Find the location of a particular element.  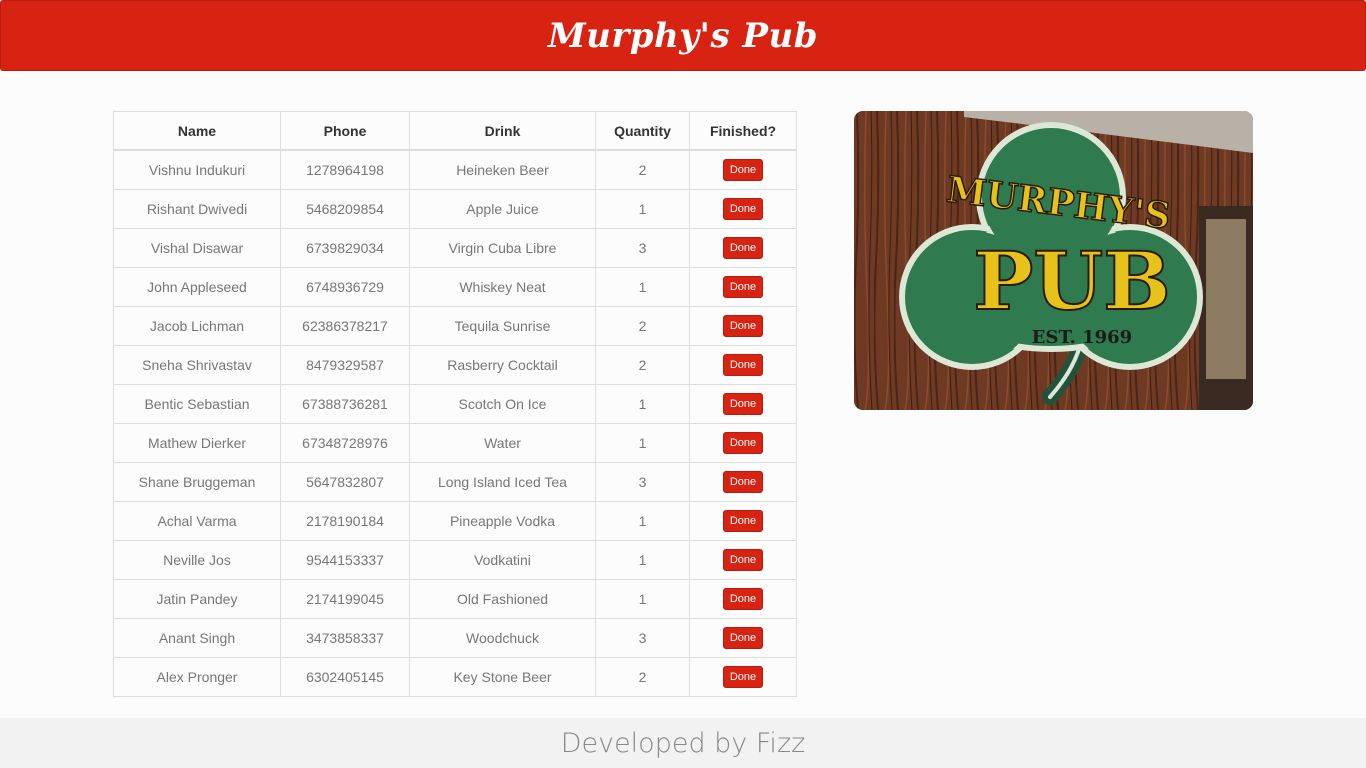

footer: Developed by Fizz is located at coordinates (683, 743).